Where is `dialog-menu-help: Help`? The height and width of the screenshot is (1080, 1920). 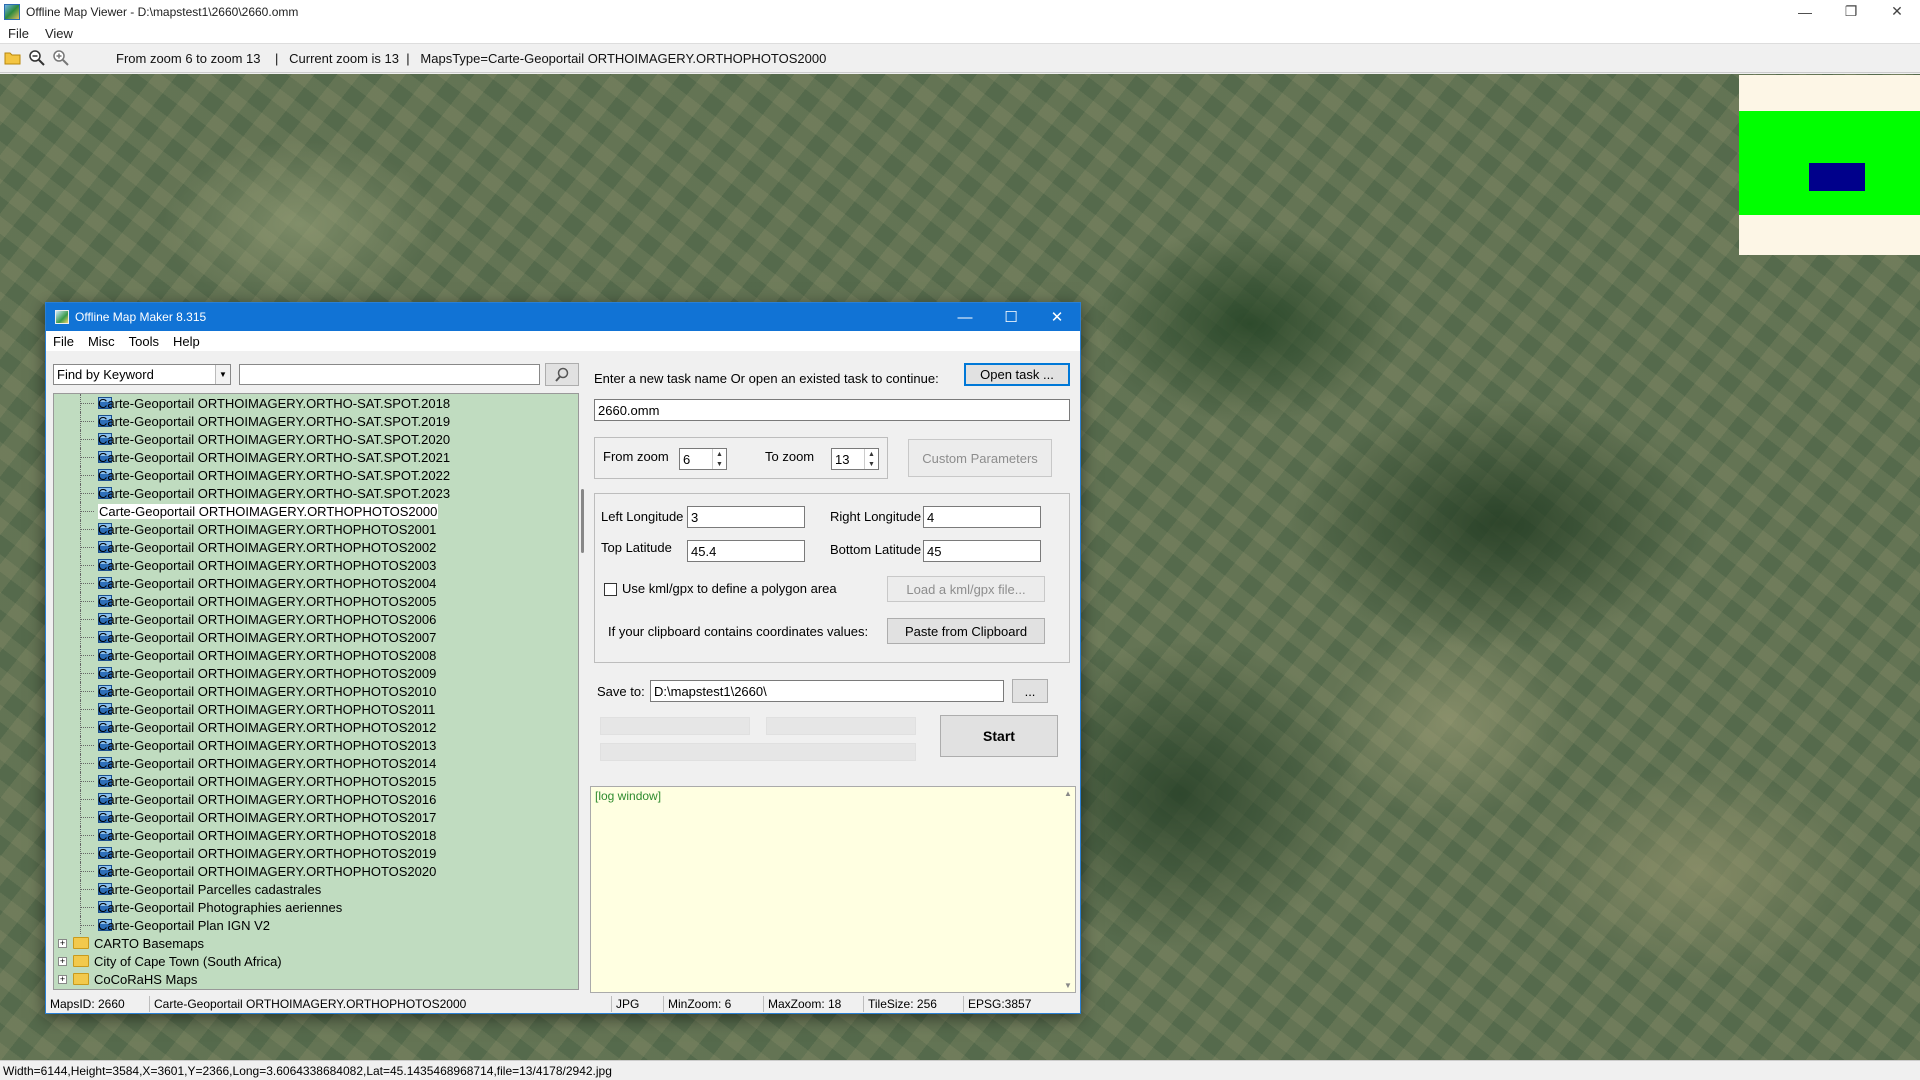
dialog-menu-help: Help is located at coordinates (186, 341).